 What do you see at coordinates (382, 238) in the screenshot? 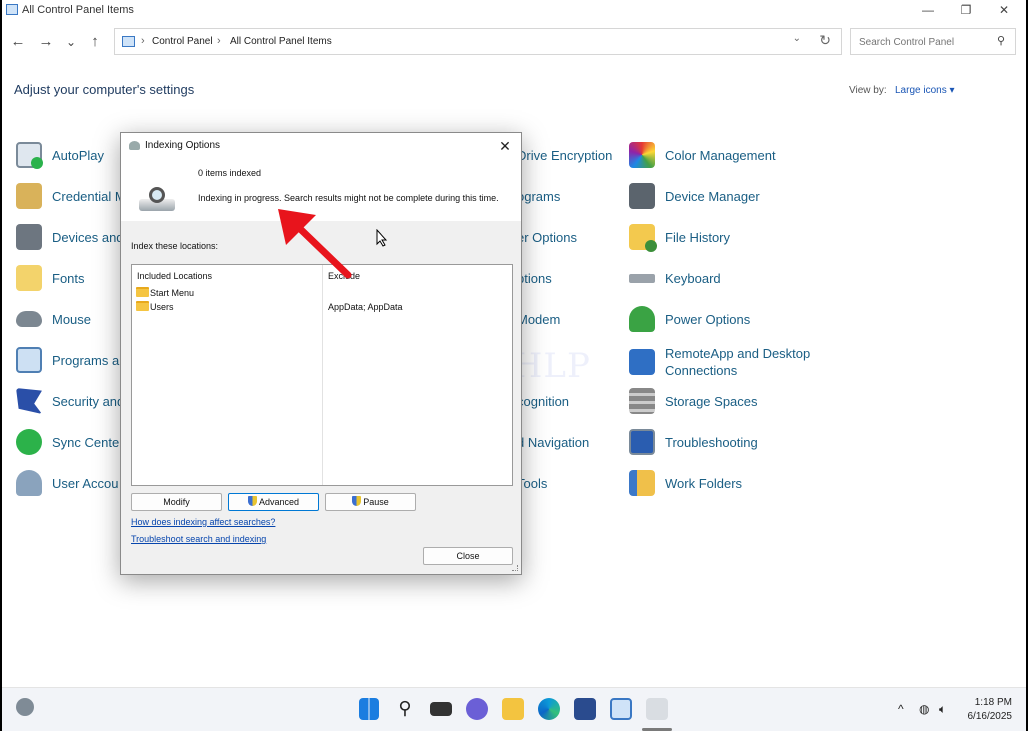
I see `mouse-cursor-icon` at bounding box center [382, 238].